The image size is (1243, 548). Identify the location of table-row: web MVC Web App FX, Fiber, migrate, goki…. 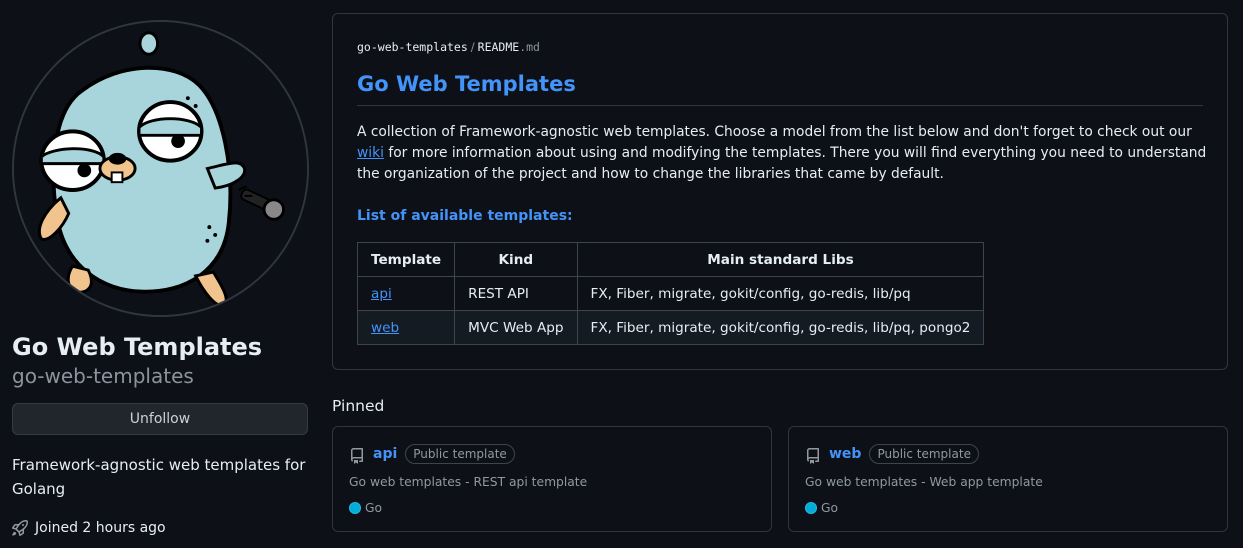
(670, 327).